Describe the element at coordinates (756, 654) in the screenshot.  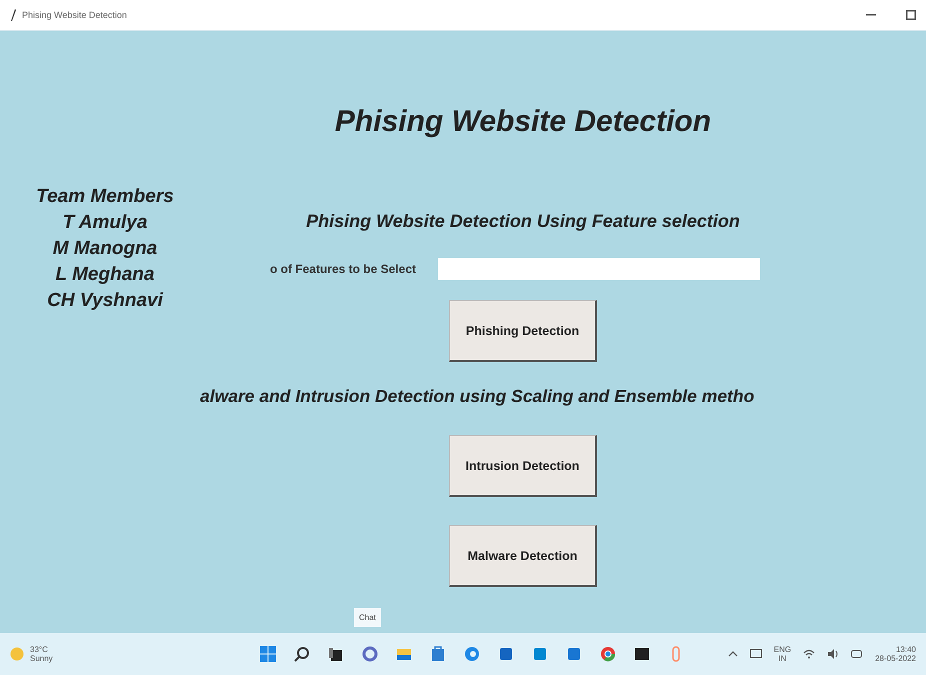
I see `display-icon` at that location.